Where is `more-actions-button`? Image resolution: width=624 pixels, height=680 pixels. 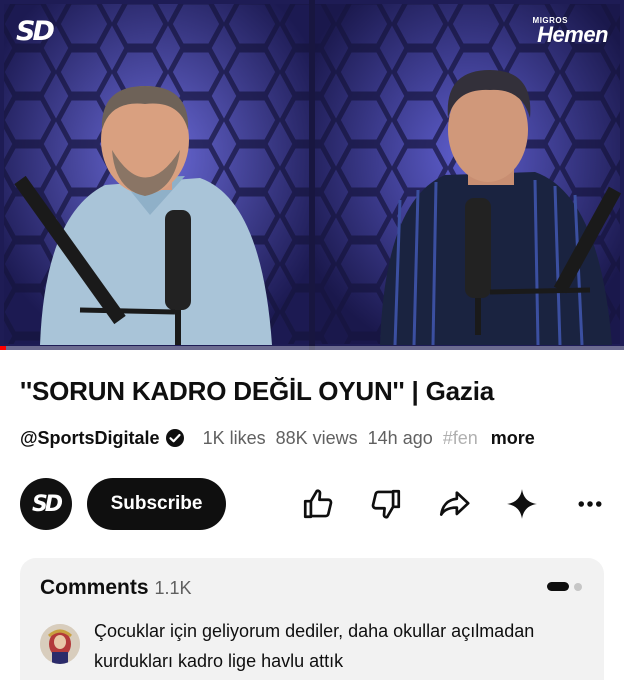
more-actions-button is located at coordinates (590, 504).